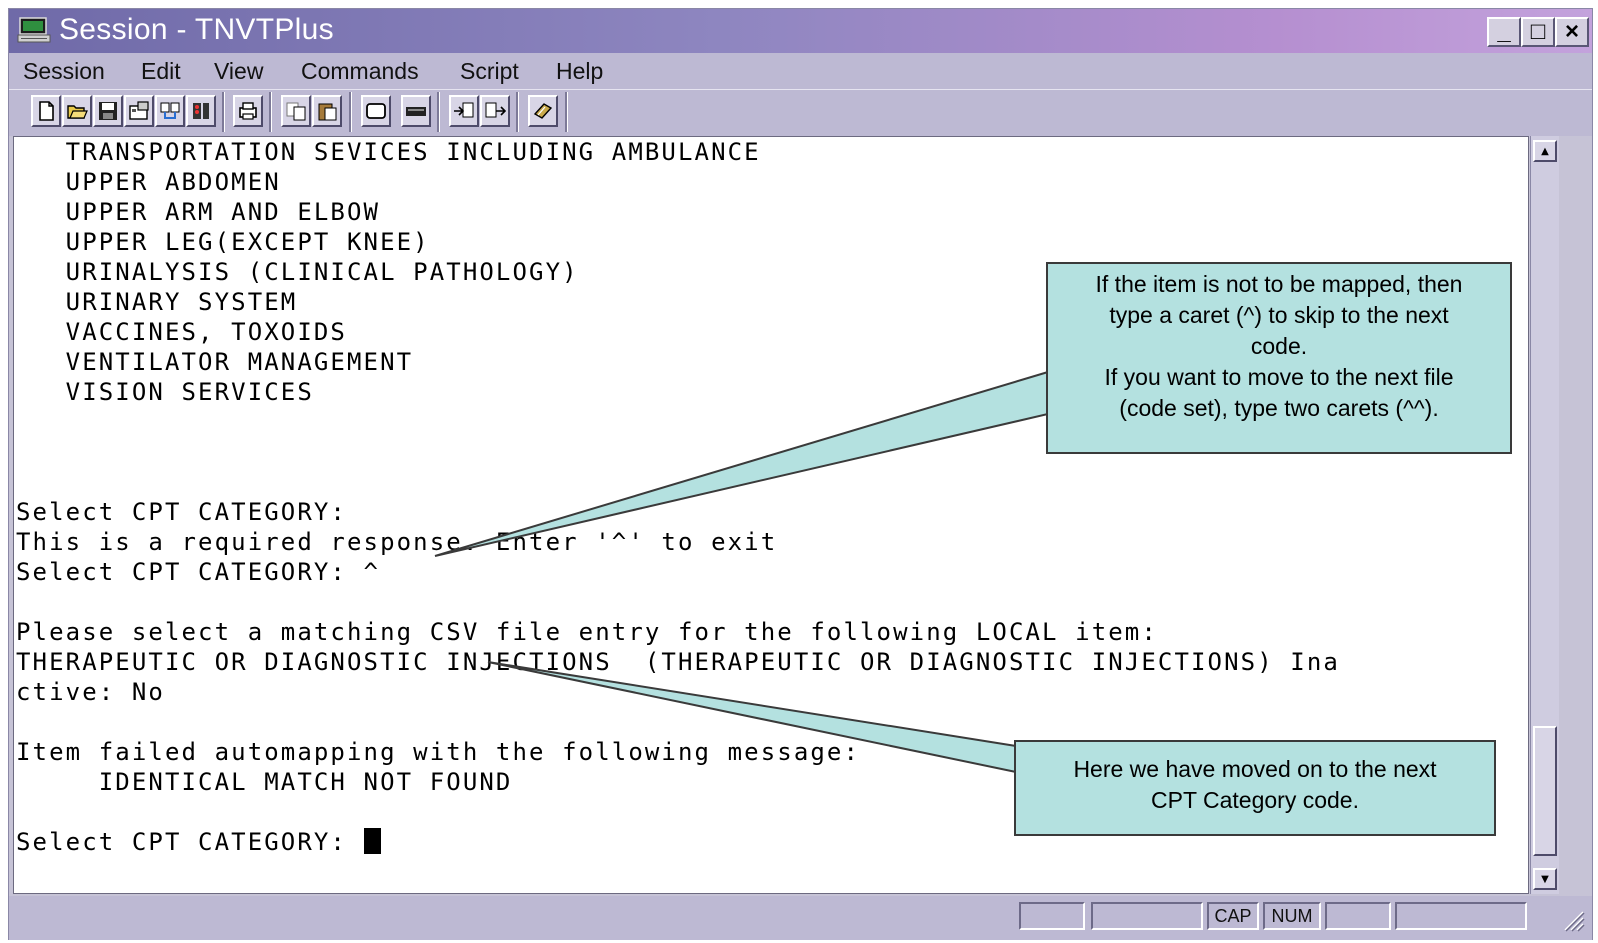 Image resolution: width=1598 pixels, height=943 pixels. What do you see at coordinates (489, 71) in the screenshot?
I see `menu-script: Script` at bounding box center [489, 71].